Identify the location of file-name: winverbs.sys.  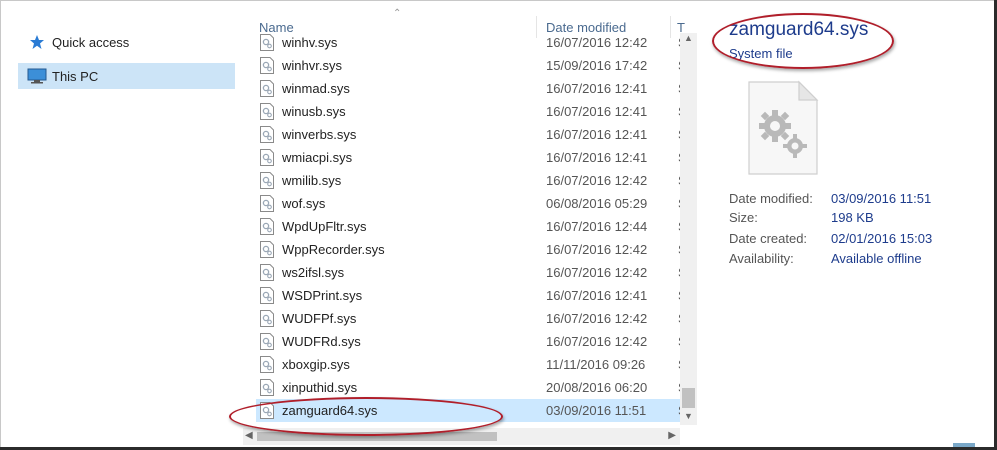
(319, 134).